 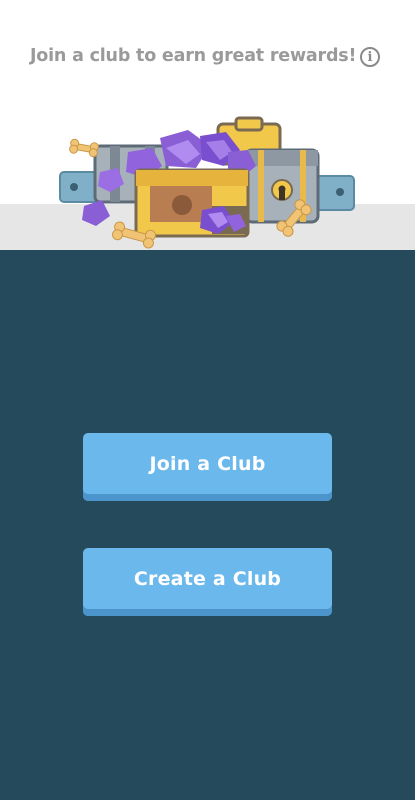 What do you see at coordinates (207, 467) in the screenshot?
I see `join-club-button: Join a Club` at bounding box center [207, 467].